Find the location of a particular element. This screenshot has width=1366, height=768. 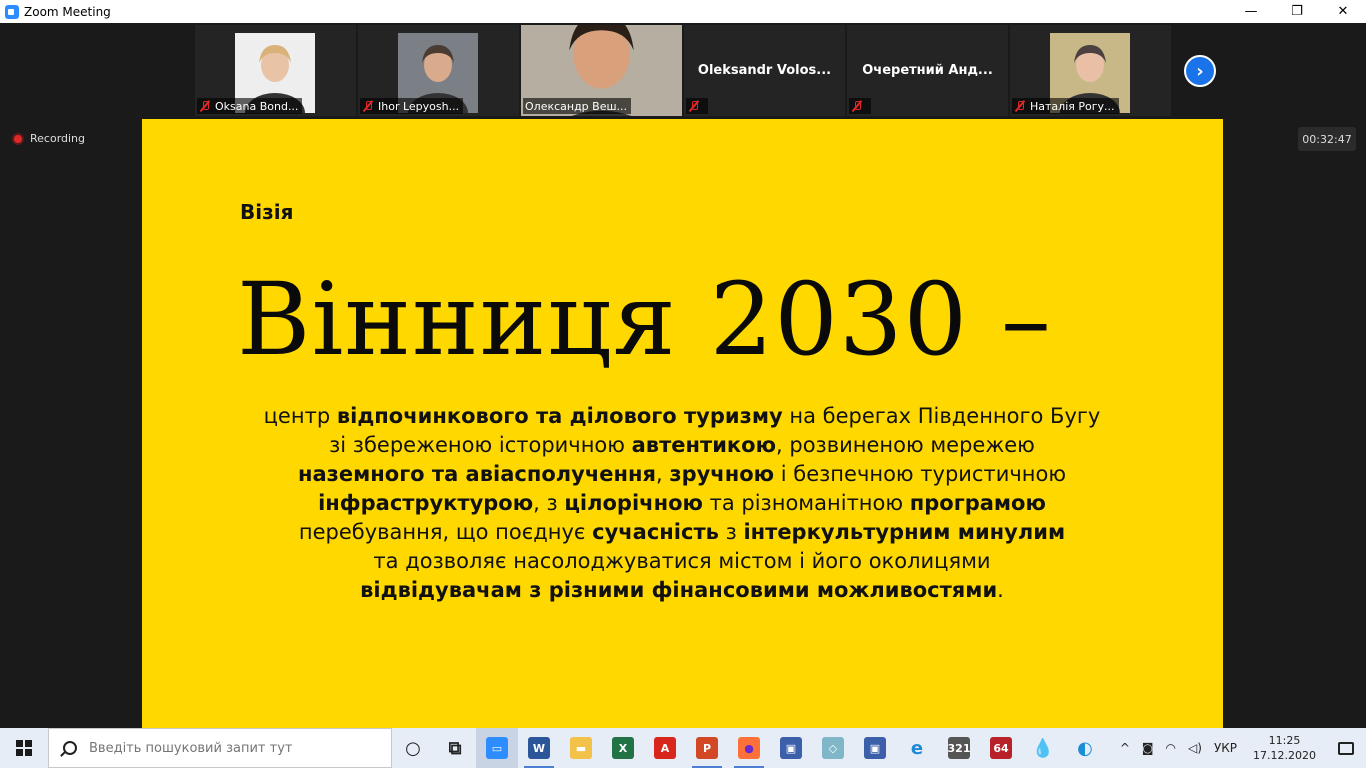

slide-bold-phrase: інтеркультурним минулим is located at coordinates (904, 532).